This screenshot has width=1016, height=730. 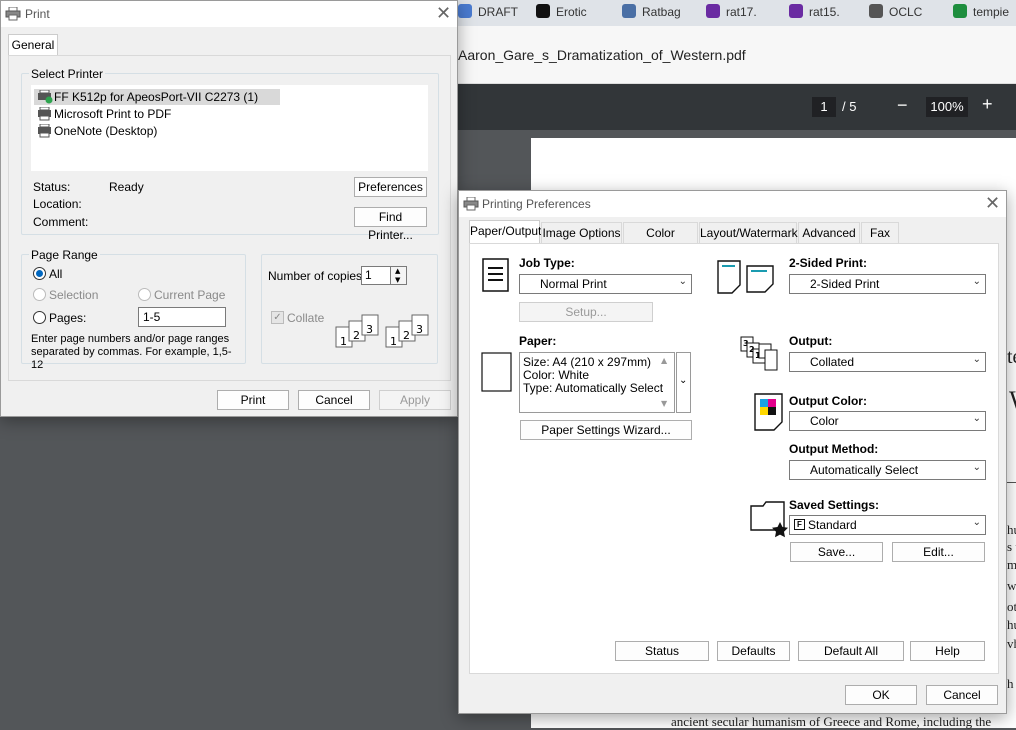 What do you see at coordinates (983, 13) in the screenshot?
I see `browser-tab: tempie` at bounding box center [983, 13].